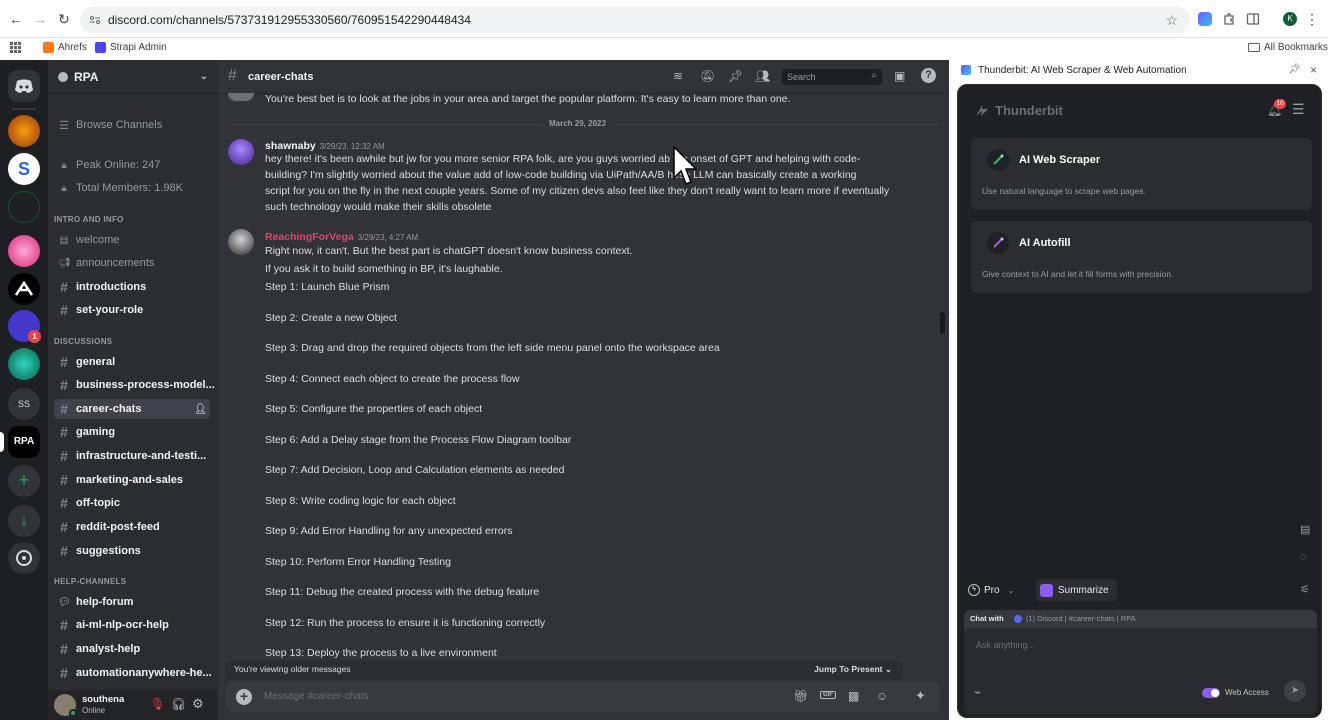  I want to click on pro-model-select: ϟ Pro ⌄, so click(991, 590).